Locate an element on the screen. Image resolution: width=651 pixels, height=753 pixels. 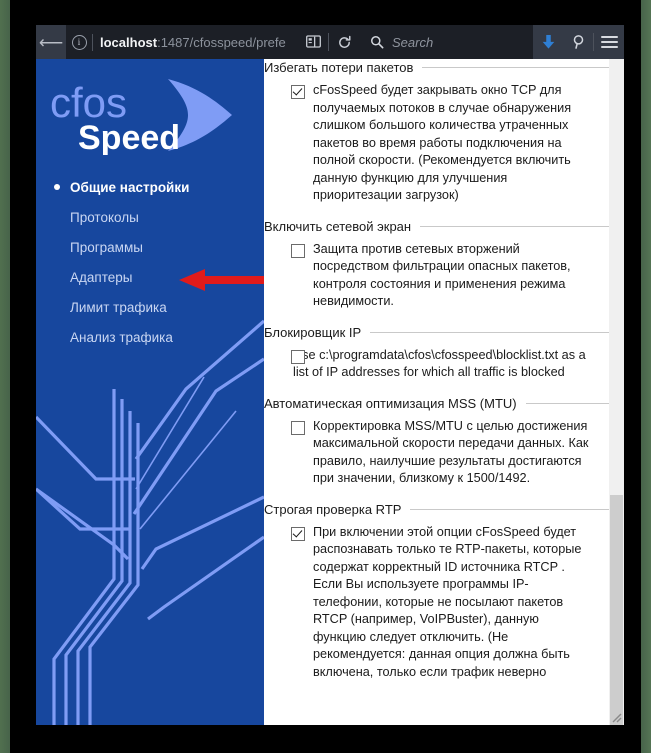
sidebar-item-general: Общие настройки is located at coordinates (150, 187).